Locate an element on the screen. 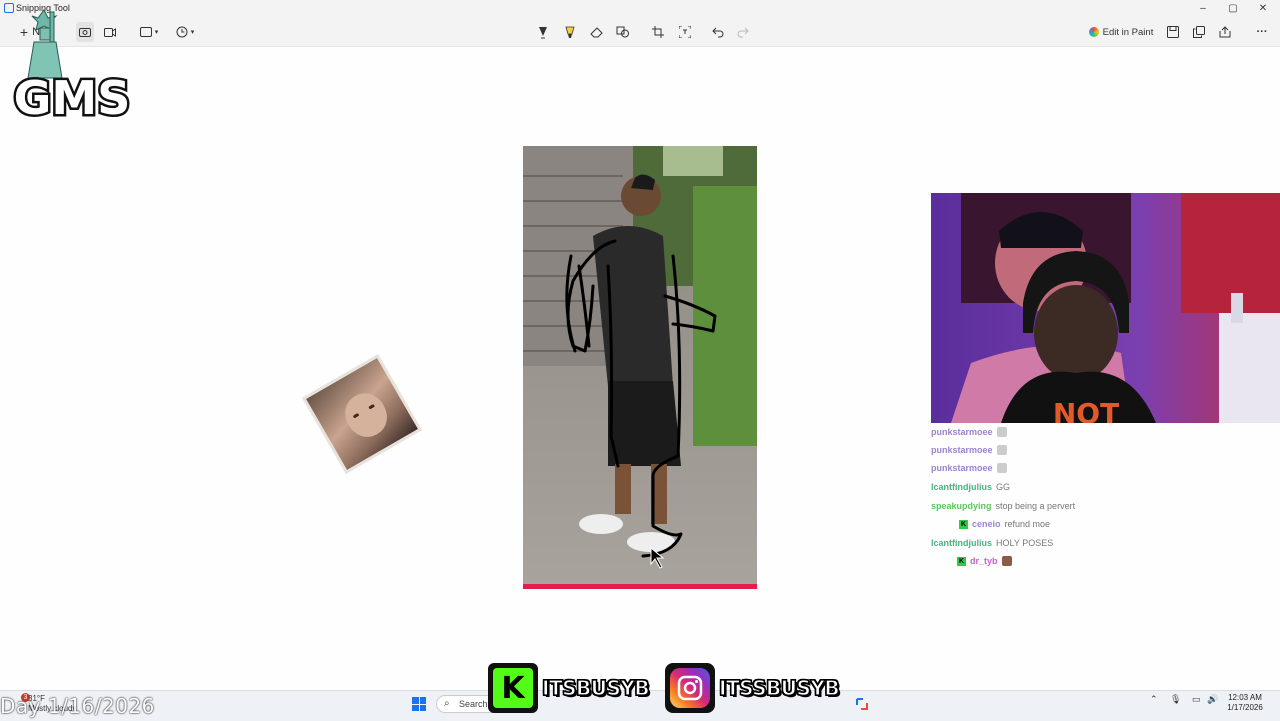  chat-message: K dr_tyb is located at coordinates (984, 561).